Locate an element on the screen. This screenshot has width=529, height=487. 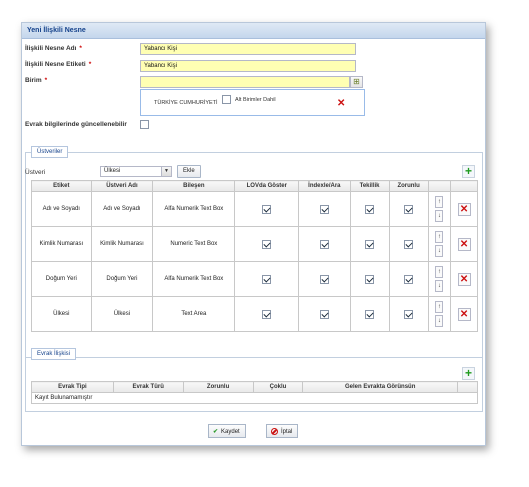
col-doc-kind: Evrak Türü is located at coordinates (148, 387).